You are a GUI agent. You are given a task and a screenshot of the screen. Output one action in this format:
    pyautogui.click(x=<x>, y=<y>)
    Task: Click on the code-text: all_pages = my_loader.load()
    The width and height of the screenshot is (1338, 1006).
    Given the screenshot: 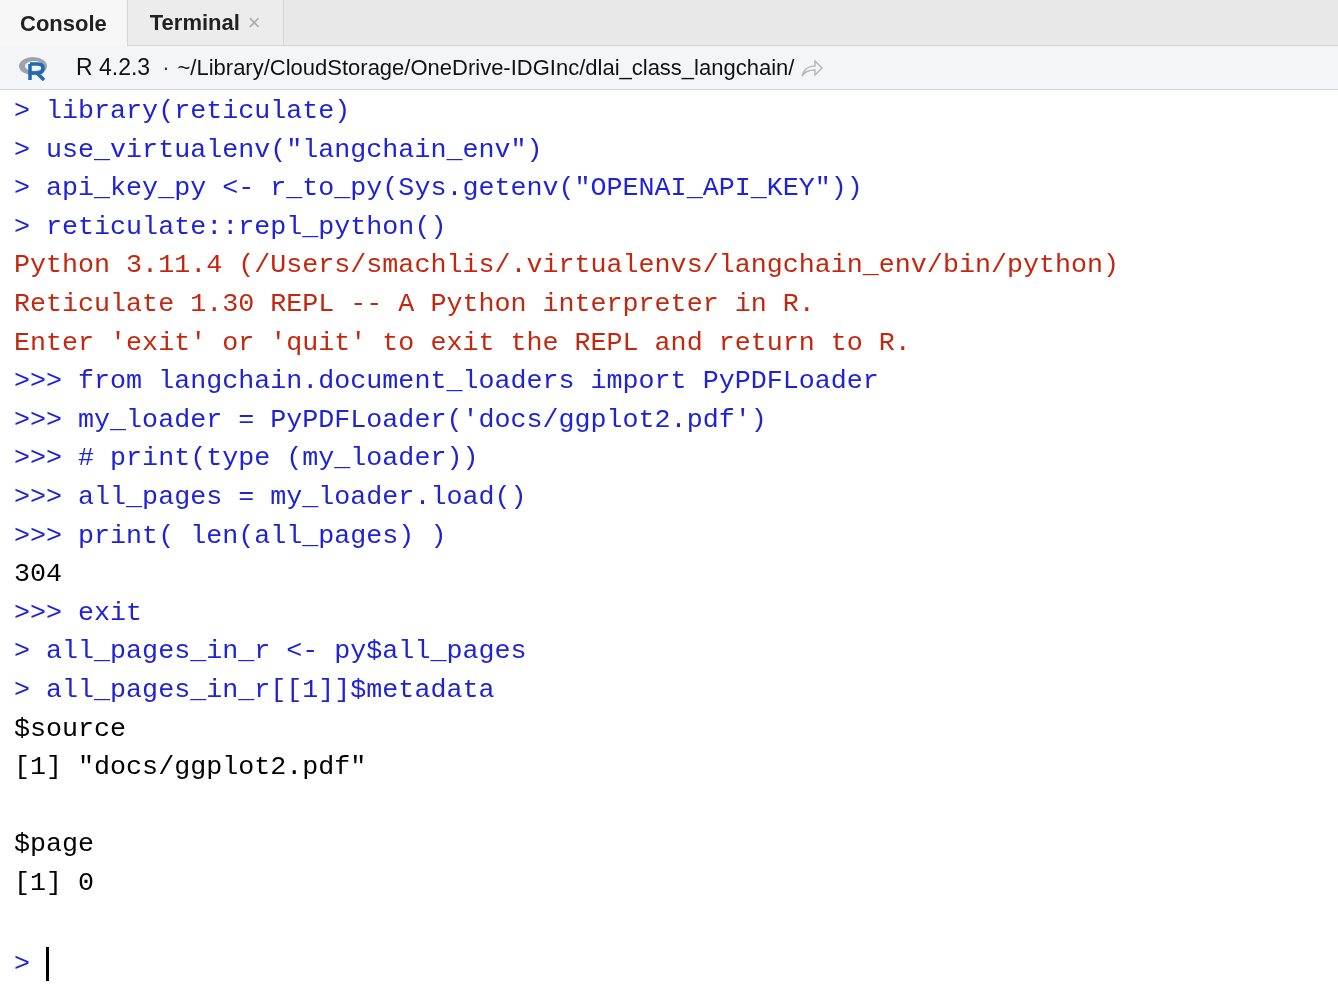 What is the action you would take?
    pyautogui.click(x=302, y=496)
    